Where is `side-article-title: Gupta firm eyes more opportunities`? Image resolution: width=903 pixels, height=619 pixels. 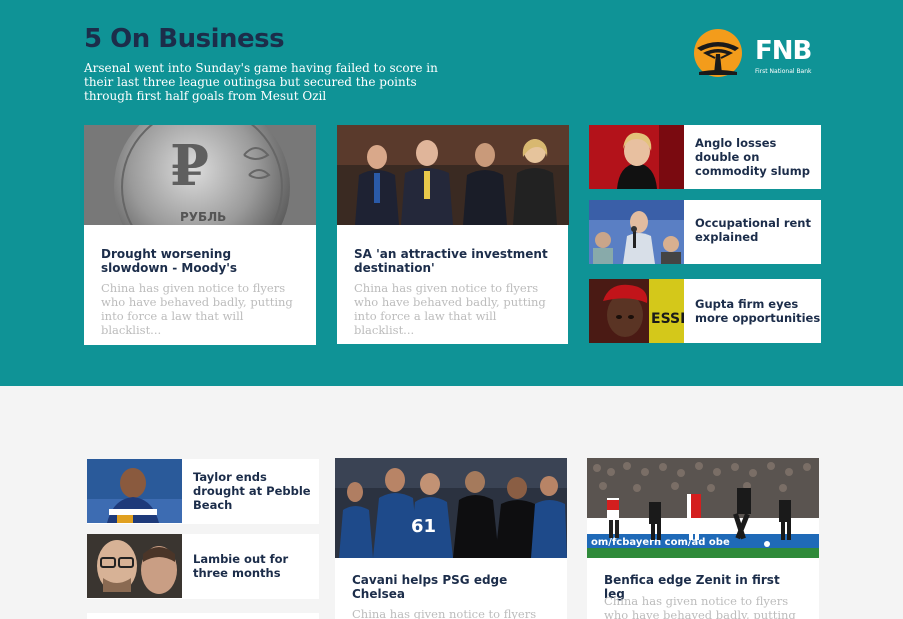
side-article-title: Gupta firm eyes more opportunities is located at coordinates (758, 311).